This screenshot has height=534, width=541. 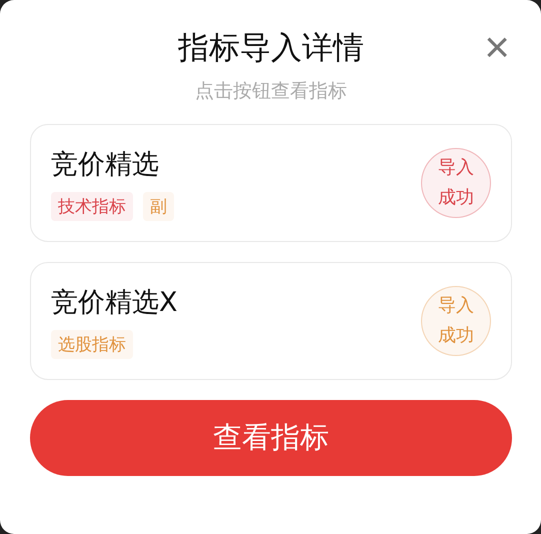 What do you see at coordinates (114, 303) in the screenshot?
I see `indicator-name: 竞价精选X` at bounding box center [114, 303].